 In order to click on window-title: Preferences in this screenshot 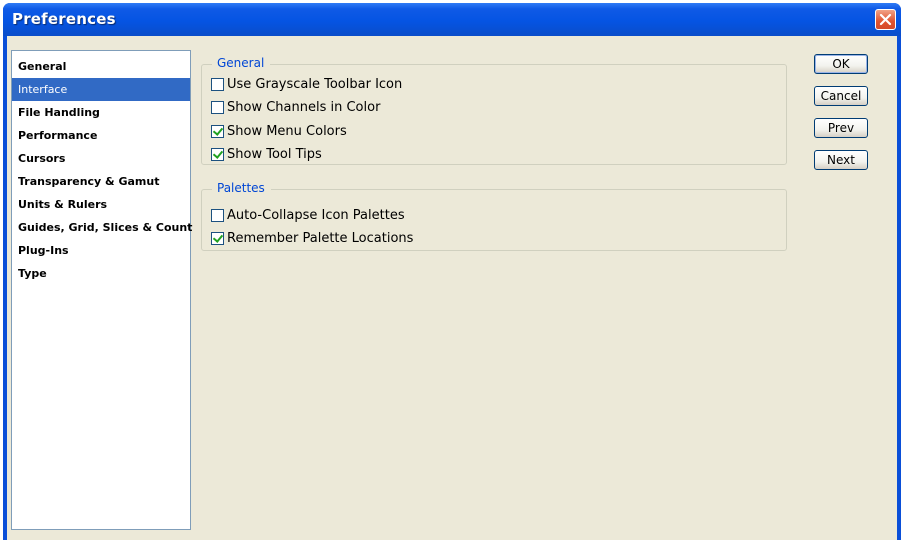, I will do `click(64, 19)`.